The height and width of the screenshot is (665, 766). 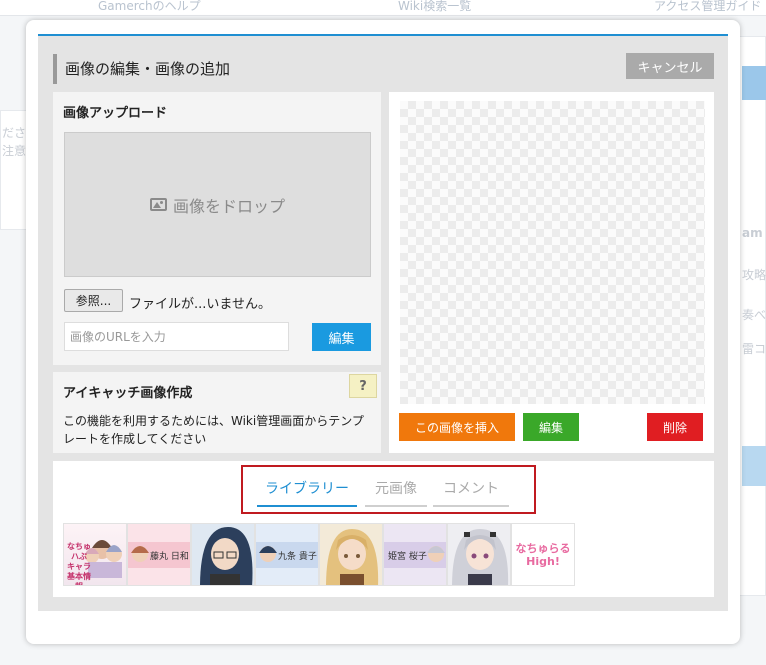 I want to click on edit-url-button: 編集, so click(x=341, y=337).